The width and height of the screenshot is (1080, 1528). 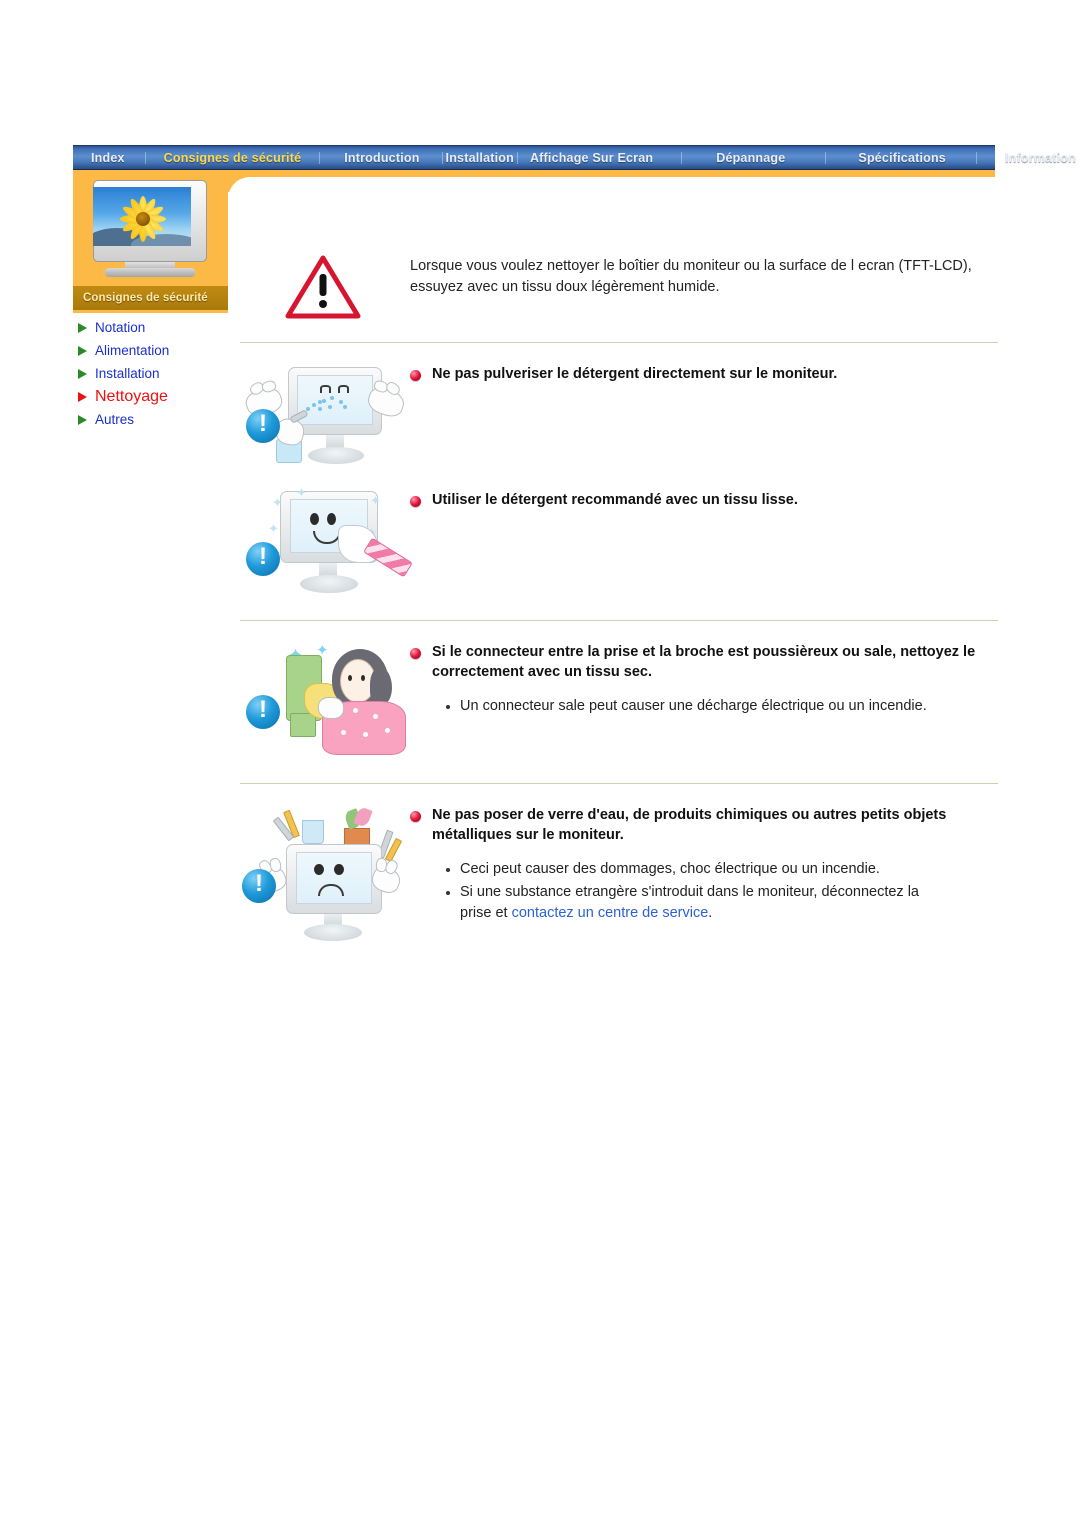 What do you see at coordinates (131, 396) in the screenshot?
I see `sidebar-item-label: Nettoyage` at bounding box center [131, 396].